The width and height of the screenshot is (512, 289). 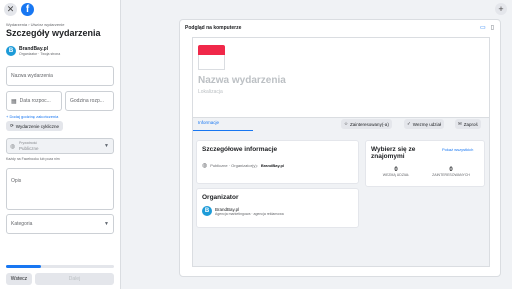 What do you see at coordinates (29, 148) in the screenshot?
I see `privacy-value: Publiczne` at bounding box center [29, 148].